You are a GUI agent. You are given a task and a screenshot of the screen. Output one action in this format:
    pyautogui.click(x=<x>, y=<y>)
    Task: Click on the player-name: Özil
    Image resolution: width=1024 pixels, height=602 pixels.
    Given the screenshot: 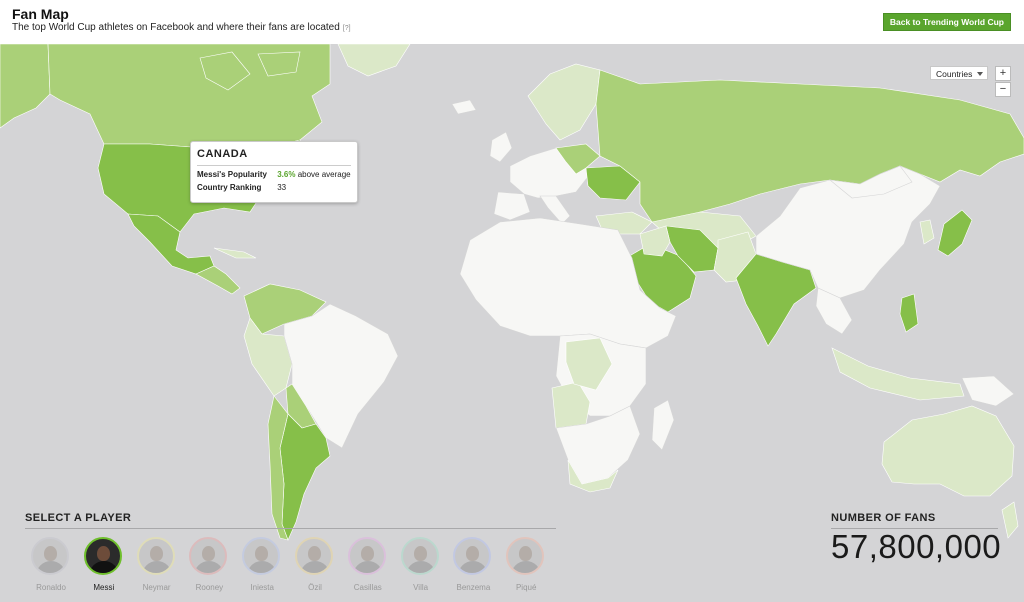 What is the action you would take?
    pyautogui.click(x=315, y=587)
    